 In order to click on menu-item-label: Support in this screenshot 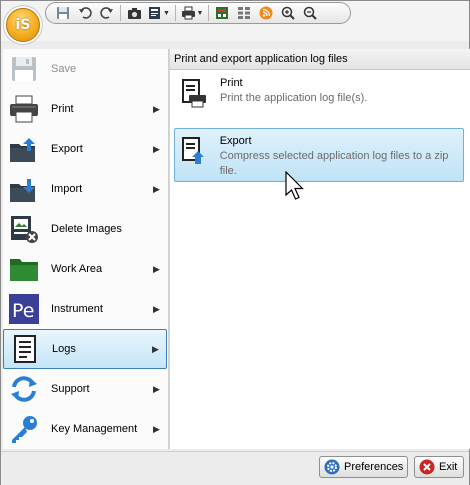, I will do `click(70, 389)`.